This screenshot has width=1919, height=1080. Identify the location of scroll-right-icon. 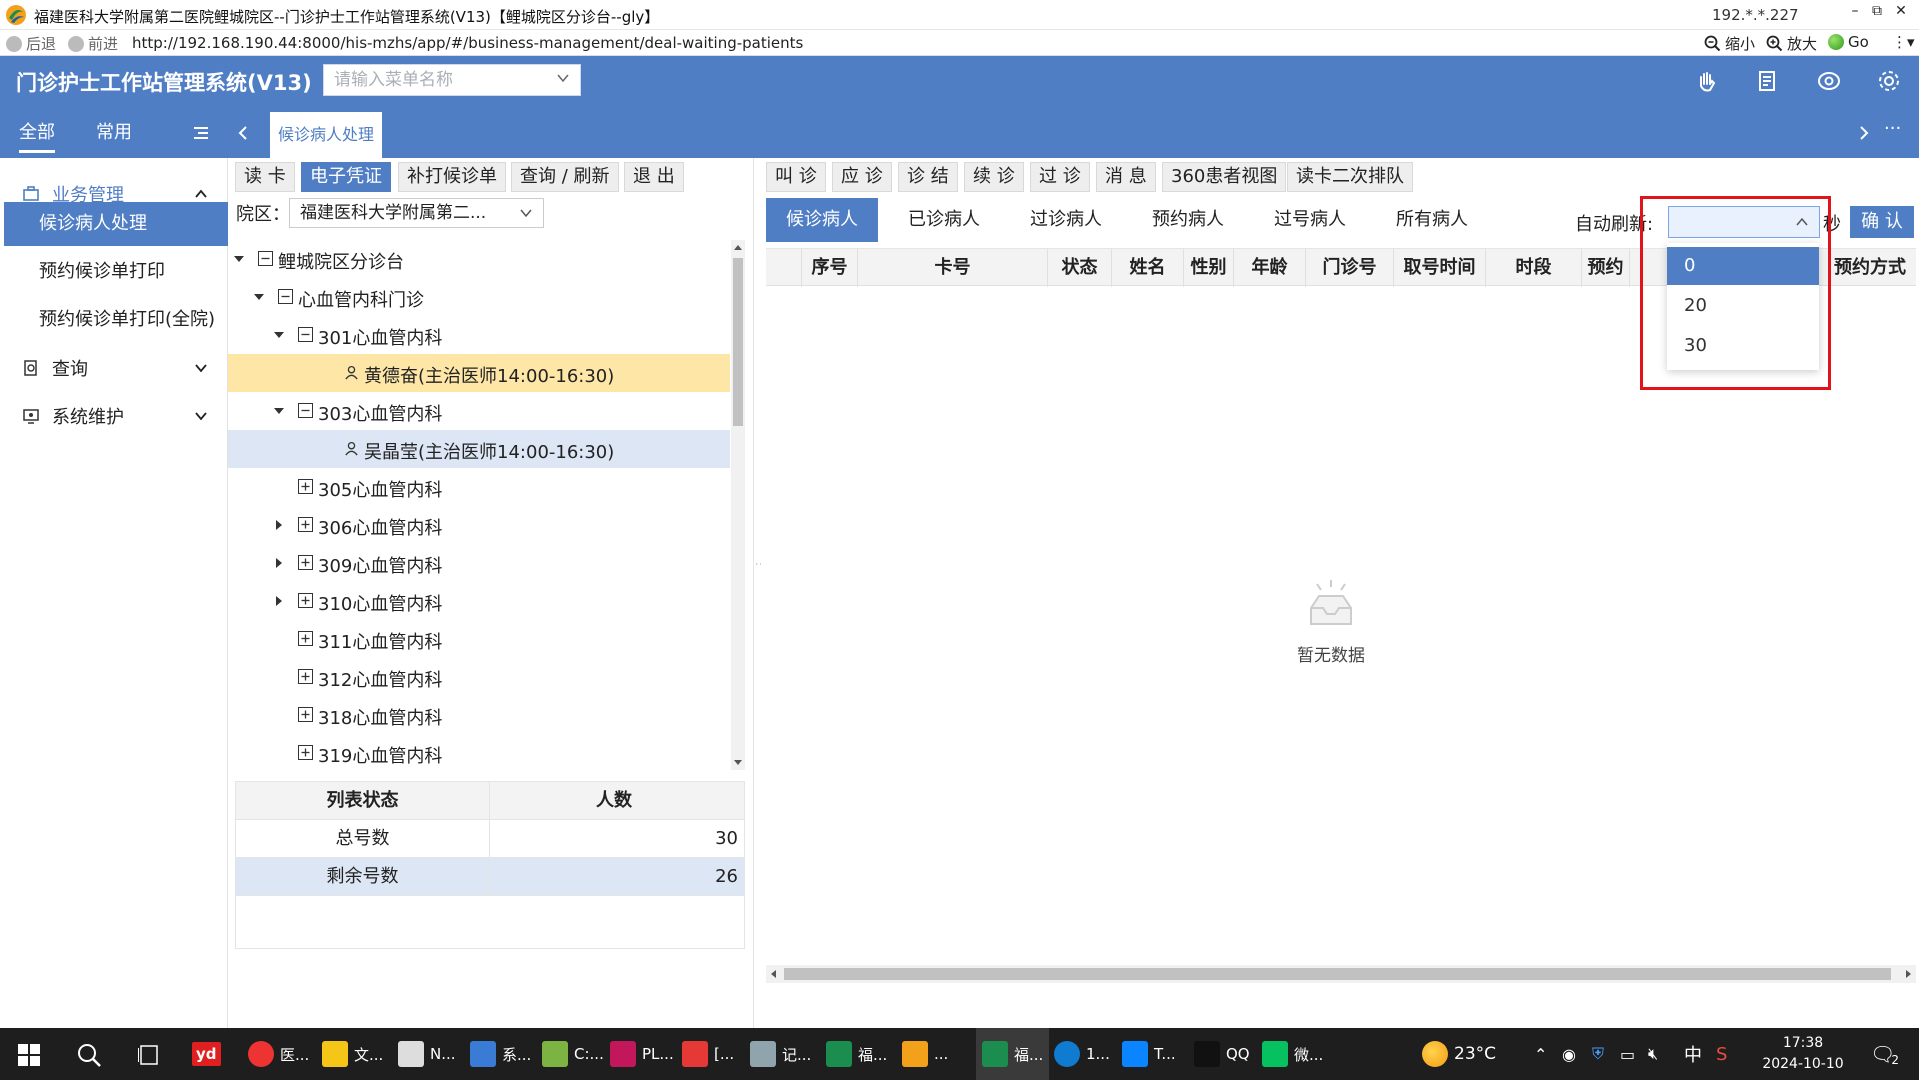
(1908, 974).